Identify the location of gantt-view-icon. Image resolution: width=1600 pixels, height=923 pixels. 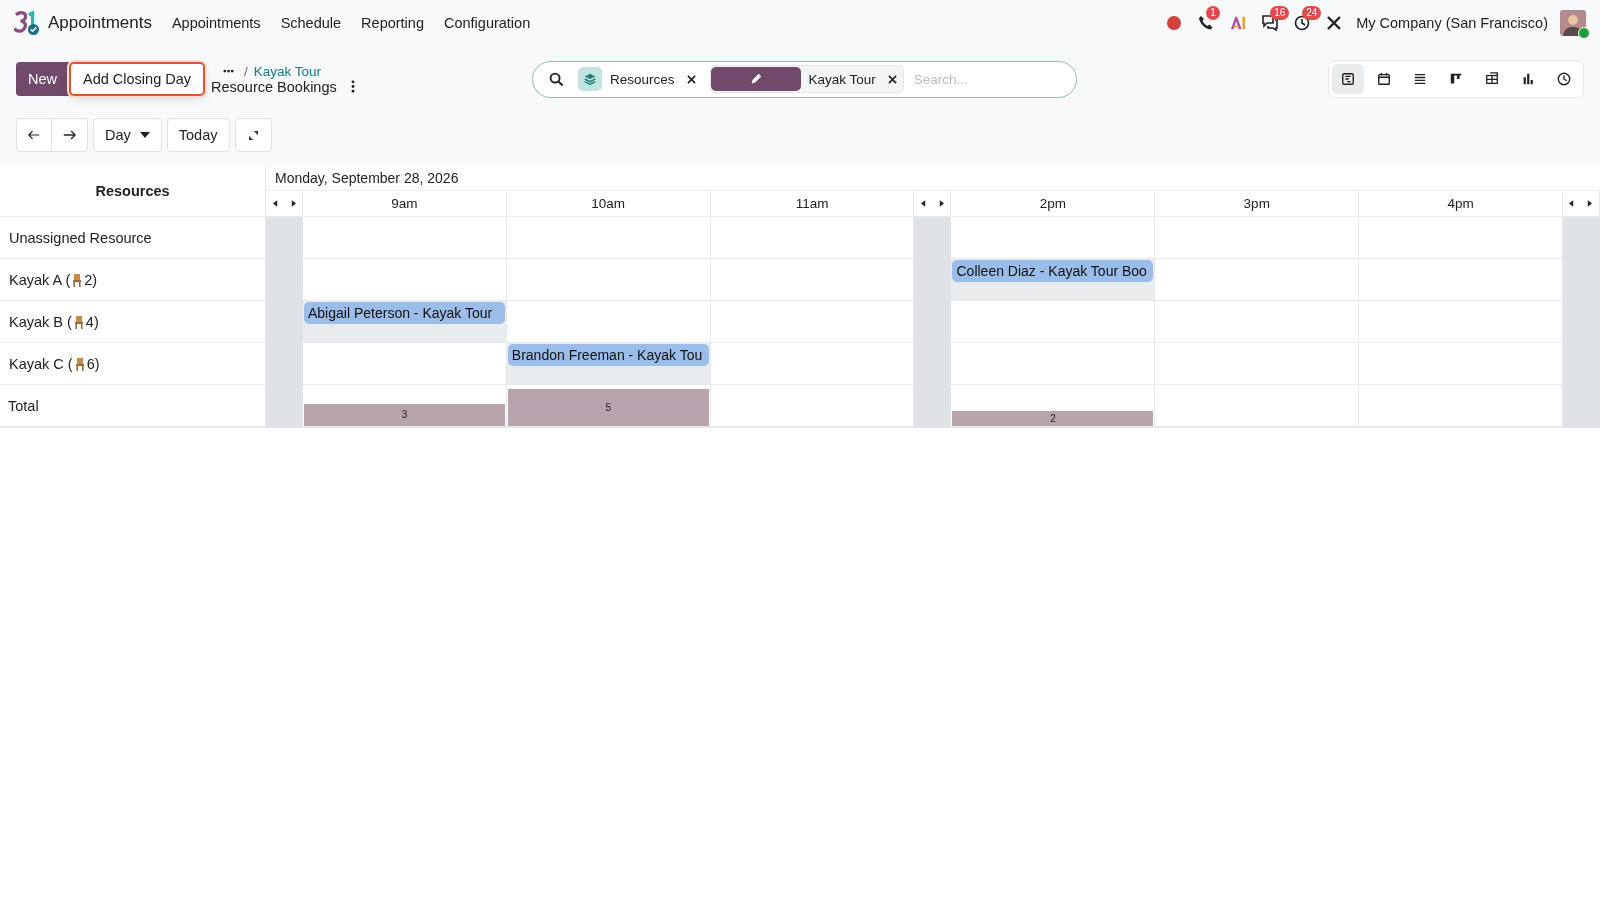
(1348, 79).